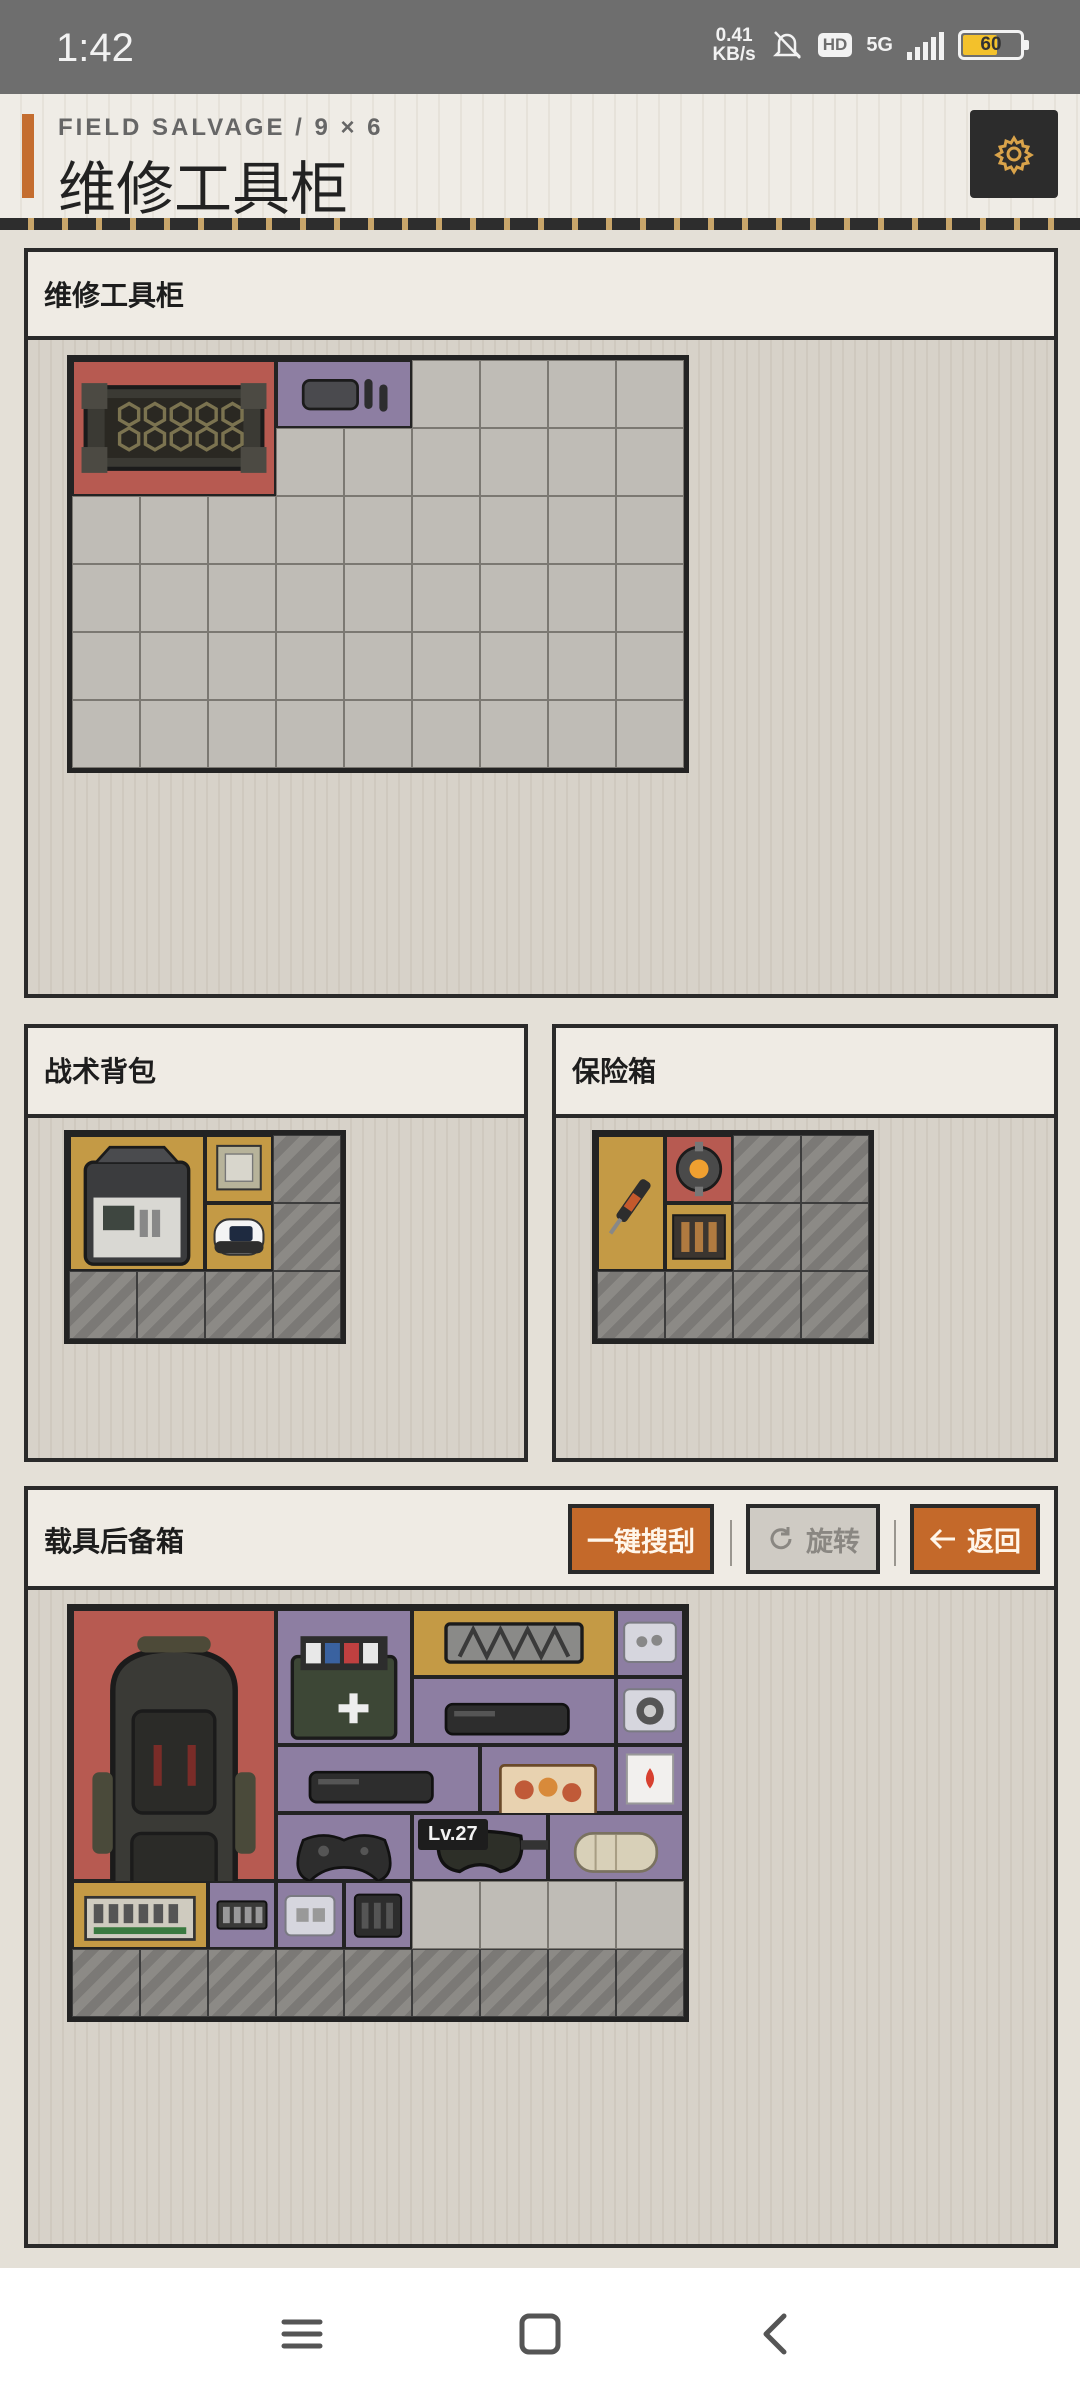  What do you see at coordinates (371, 1787) in the screenshot?
I see `portable-scanner-icon` at bounding box center [371, 1787].